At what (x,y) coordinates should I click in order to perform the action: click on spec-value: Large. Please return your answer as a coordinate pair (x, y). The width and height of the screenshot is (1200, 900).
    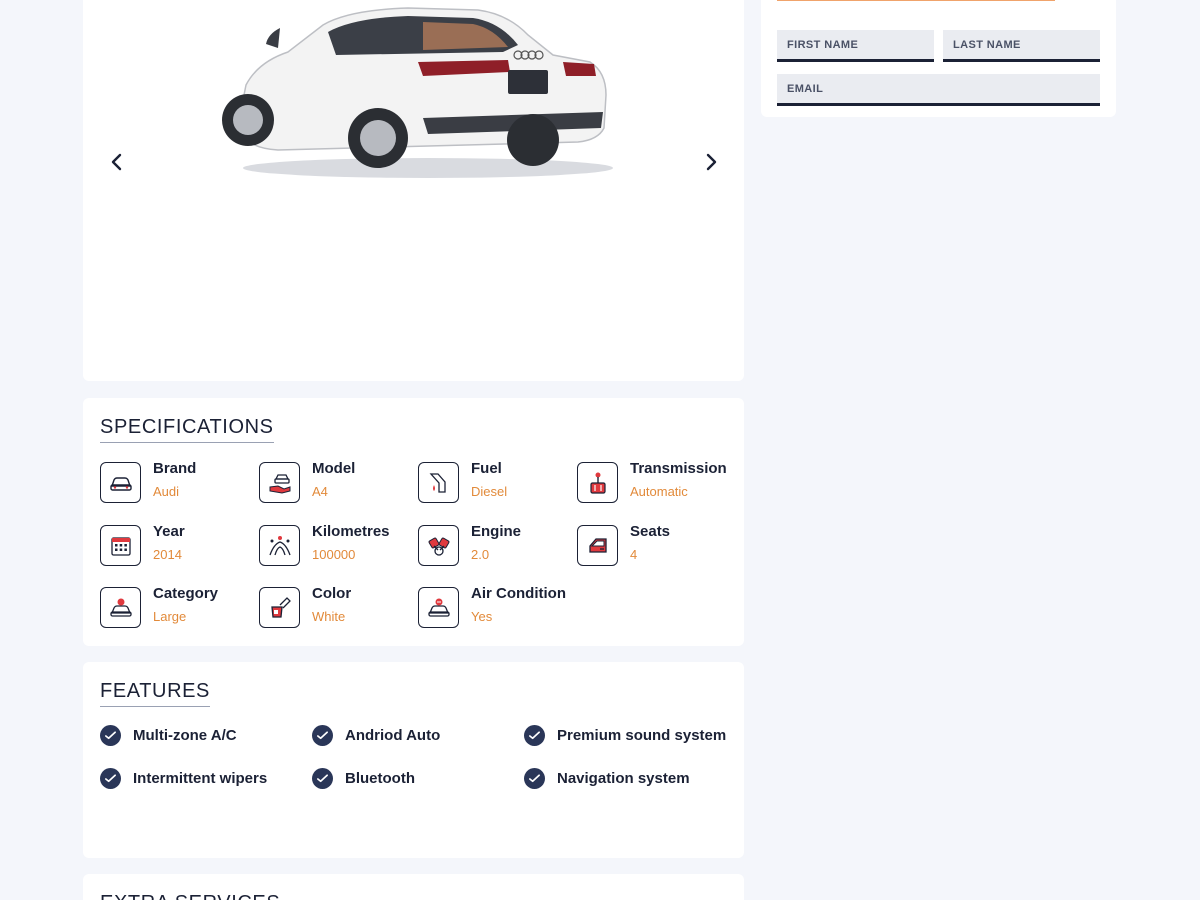
    Looking at the image, I should click on (170, 616).